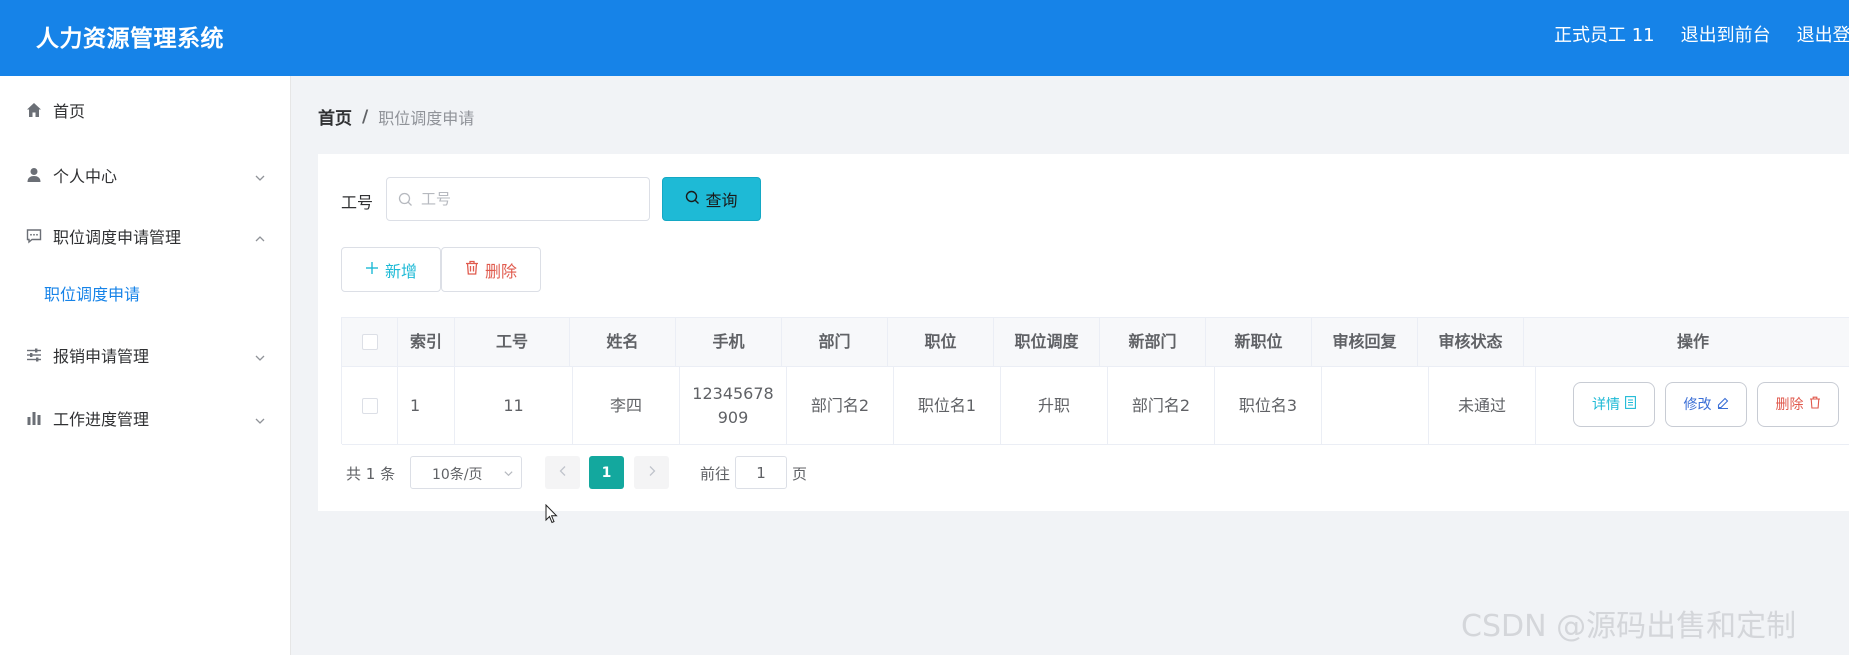 This screenshot has width=1849, height=655. I want to click on employee-id-search-field, so click(518, 199).